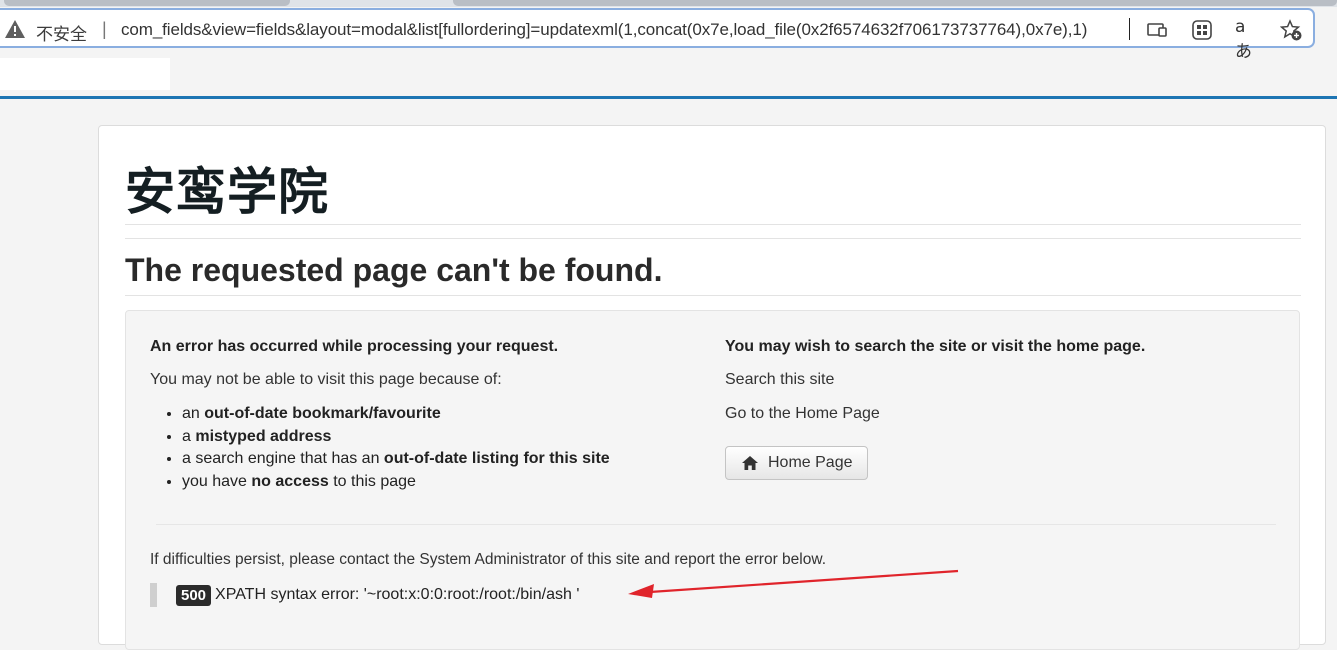 The width and height of the screenshot is (1337, 650). I want to click on favorite-add-icon, so click(1291, 30).